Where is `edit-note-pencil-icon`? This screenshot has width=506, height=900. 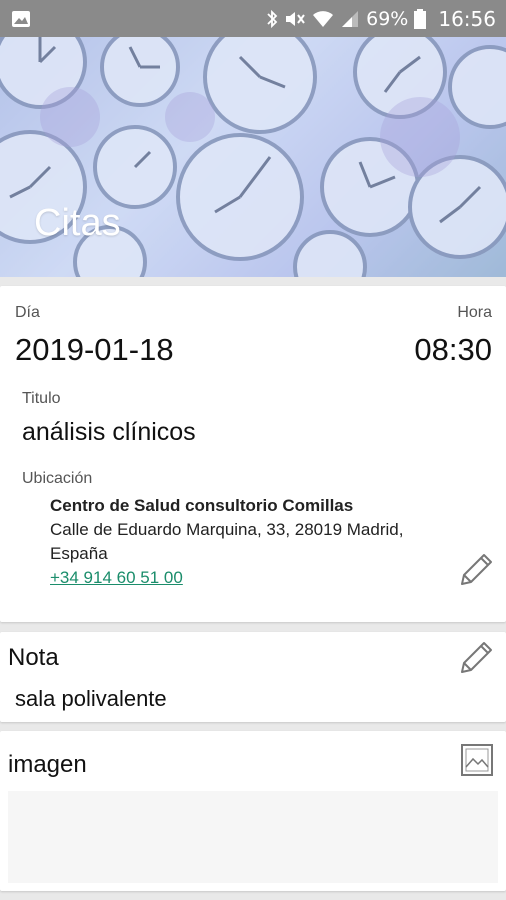
edit-note-pencil-icon is located at coordinates (476, 658).